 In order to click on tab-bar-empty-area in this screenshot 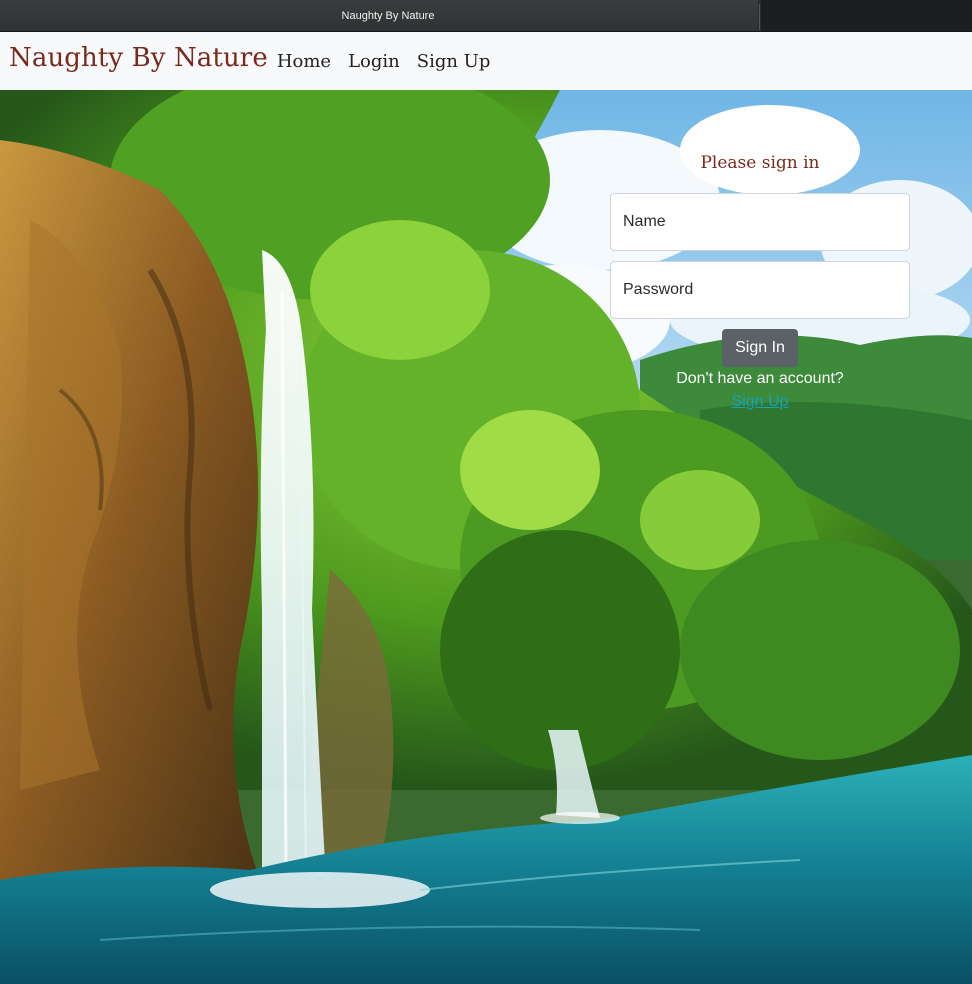, I will do `click(866, 15)`.